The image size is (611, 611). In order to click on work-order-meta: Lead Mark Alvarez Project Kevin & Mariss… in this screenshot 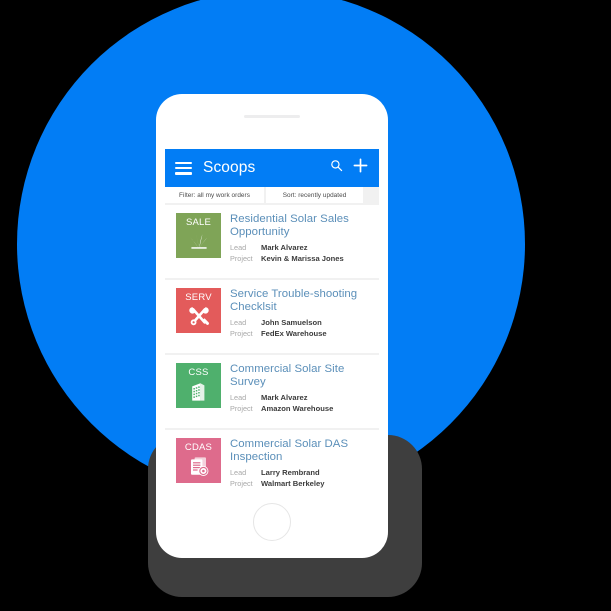, I will do `click(299, 253)`.